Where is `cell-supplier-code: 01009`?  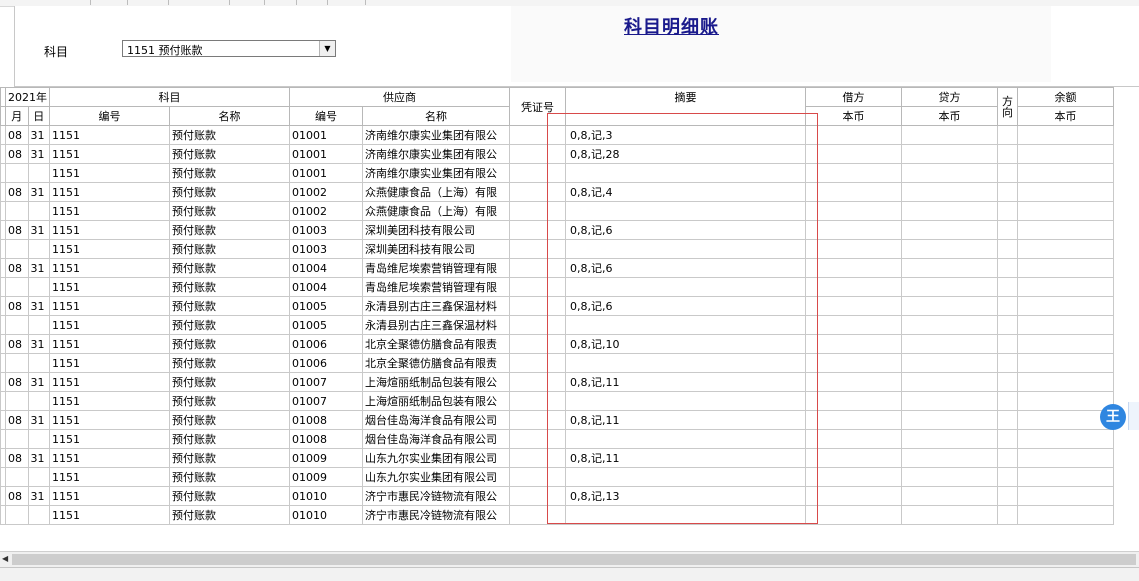
cell-supplier-code: 01009 is located at coordinates (326, 477).